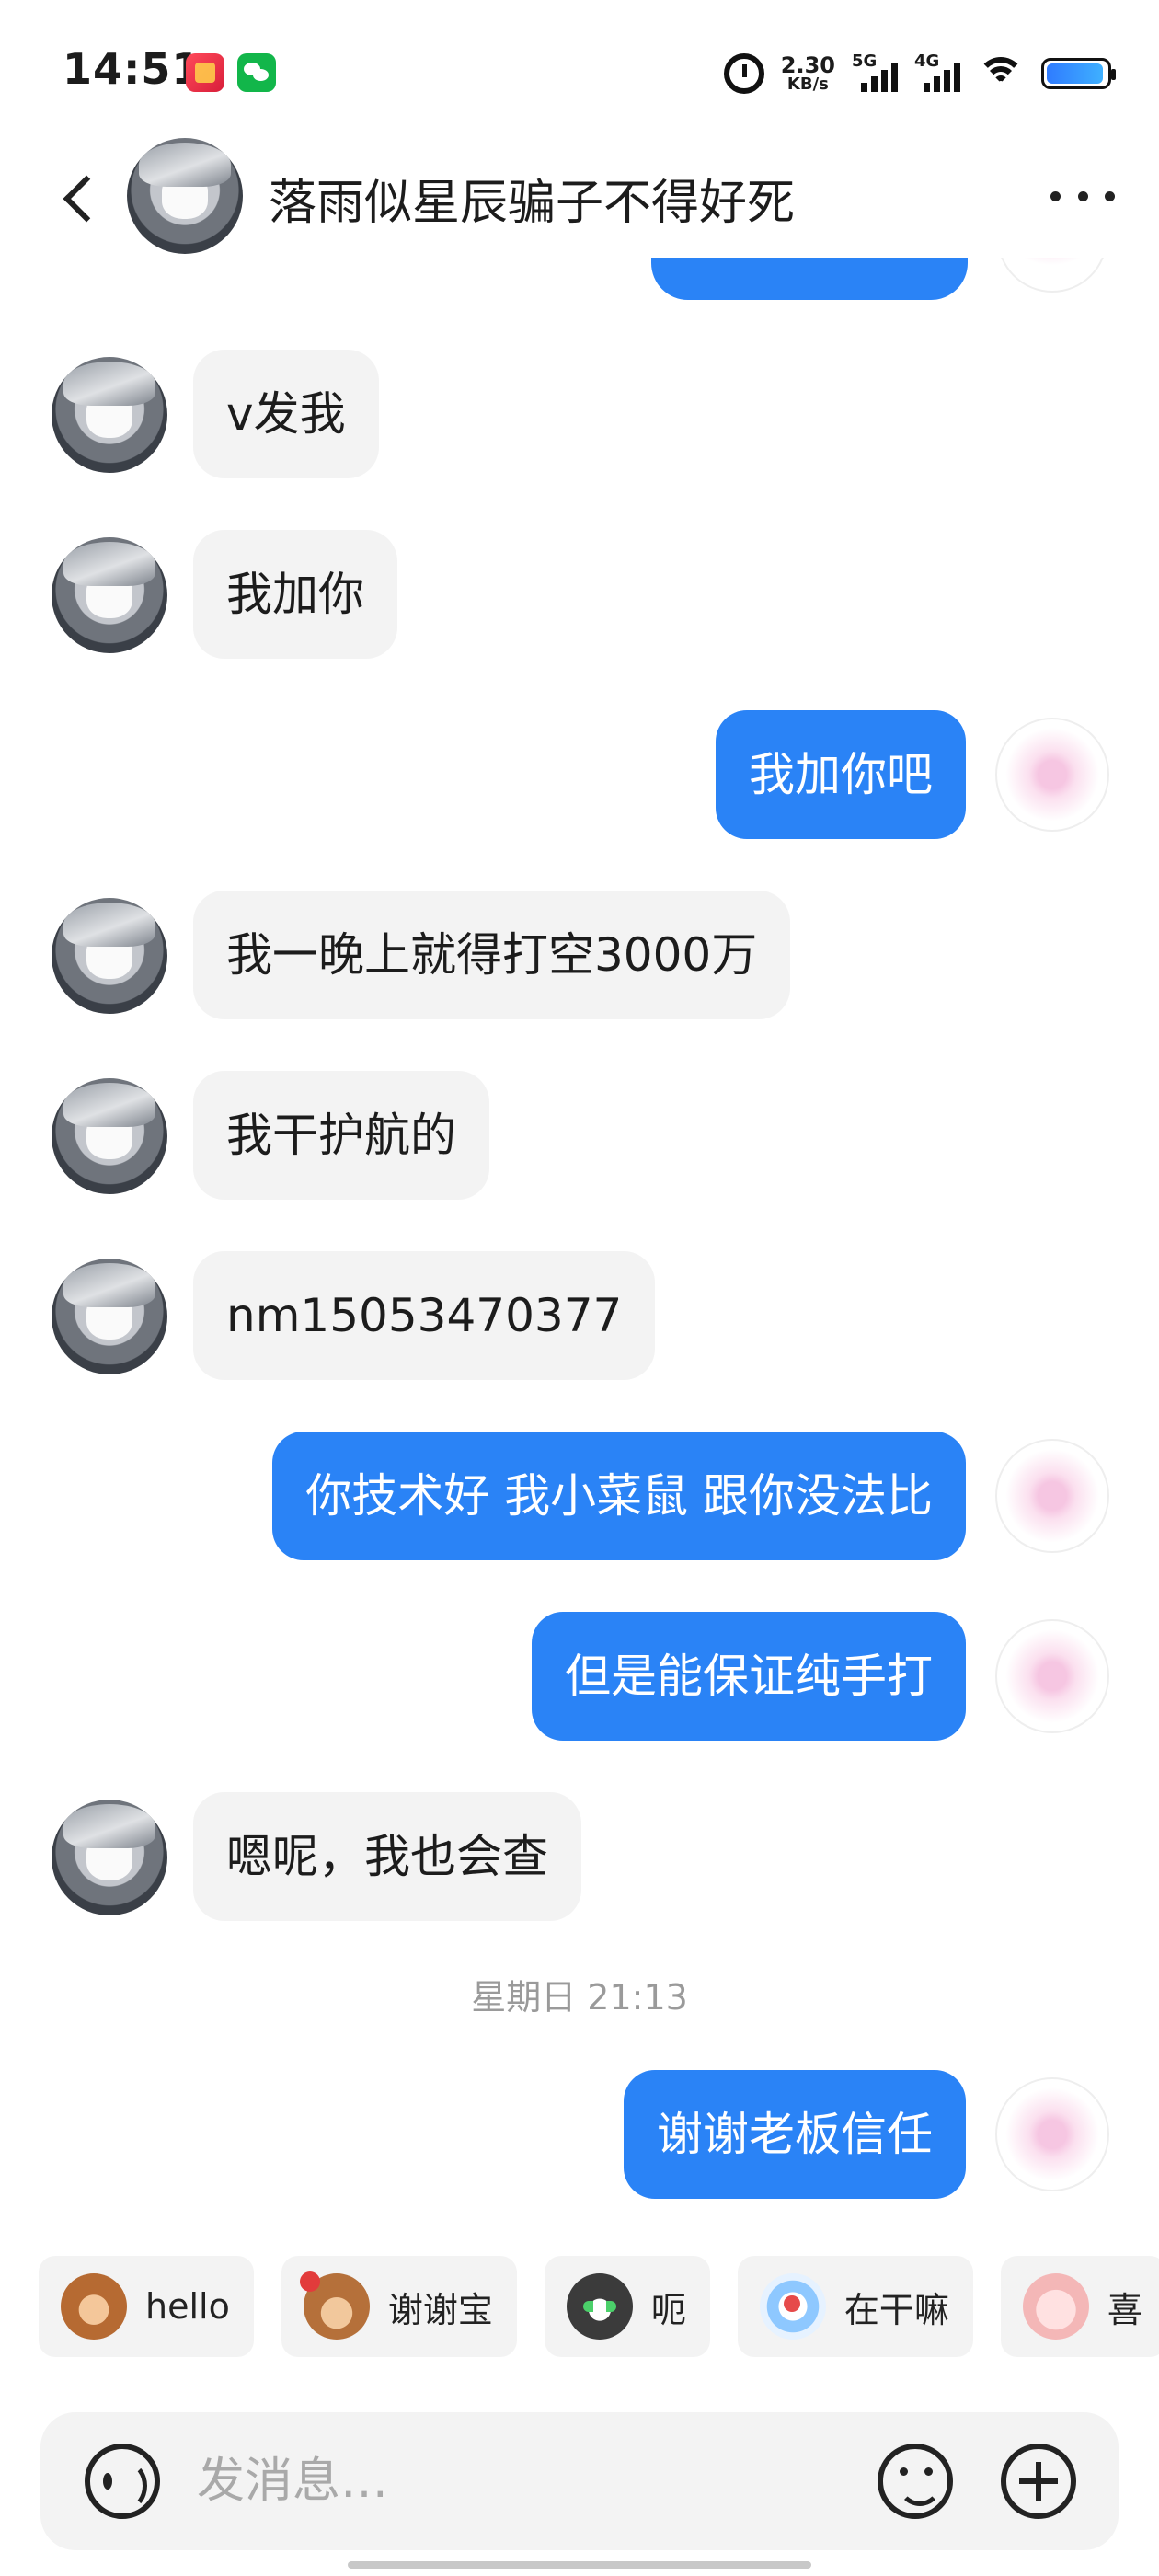 This screenshot has height=2576, width=1159. I want to click on alarm-icon, so click(743, 73).